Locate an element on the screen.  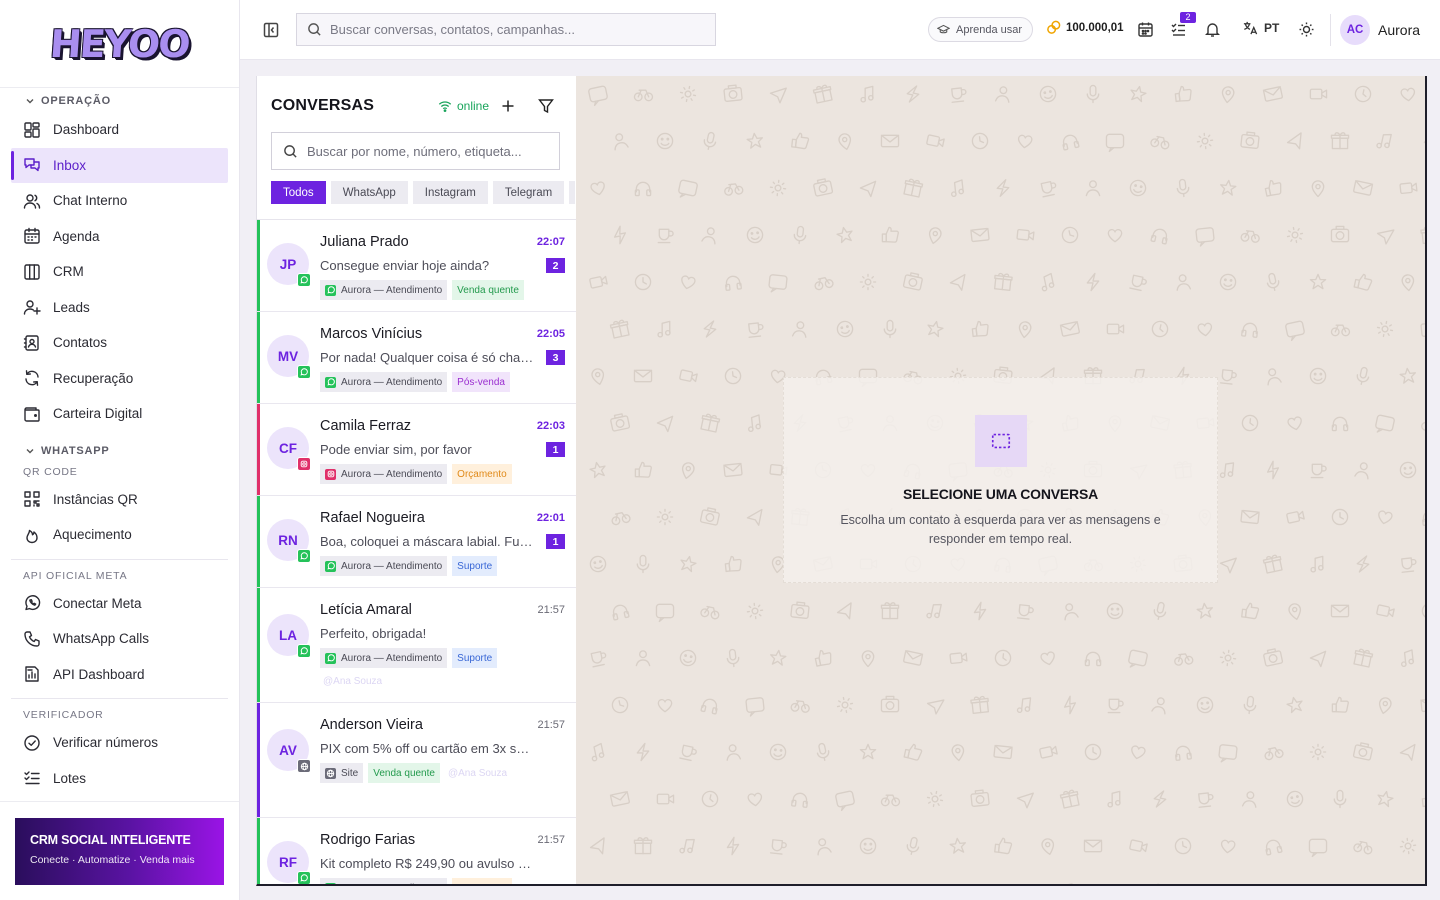
sidebar-item-agenda: Agenda is located at coordinates (119, 237).